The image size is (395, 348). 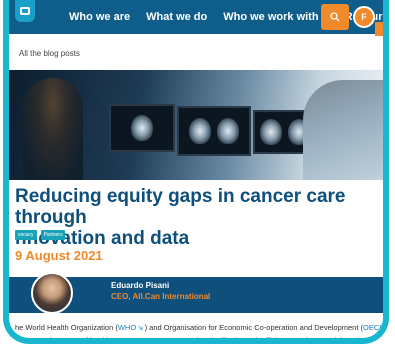 What do you see at coordinates (127, 327) in the screenshot?
I see `who-link: WHO` at bounding box center [127, 327].